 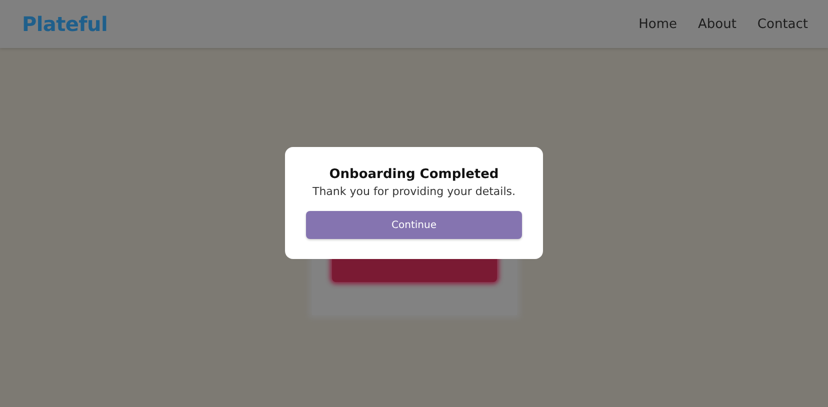 I want to click on logo: Plateful, so click(x=65, y=24).